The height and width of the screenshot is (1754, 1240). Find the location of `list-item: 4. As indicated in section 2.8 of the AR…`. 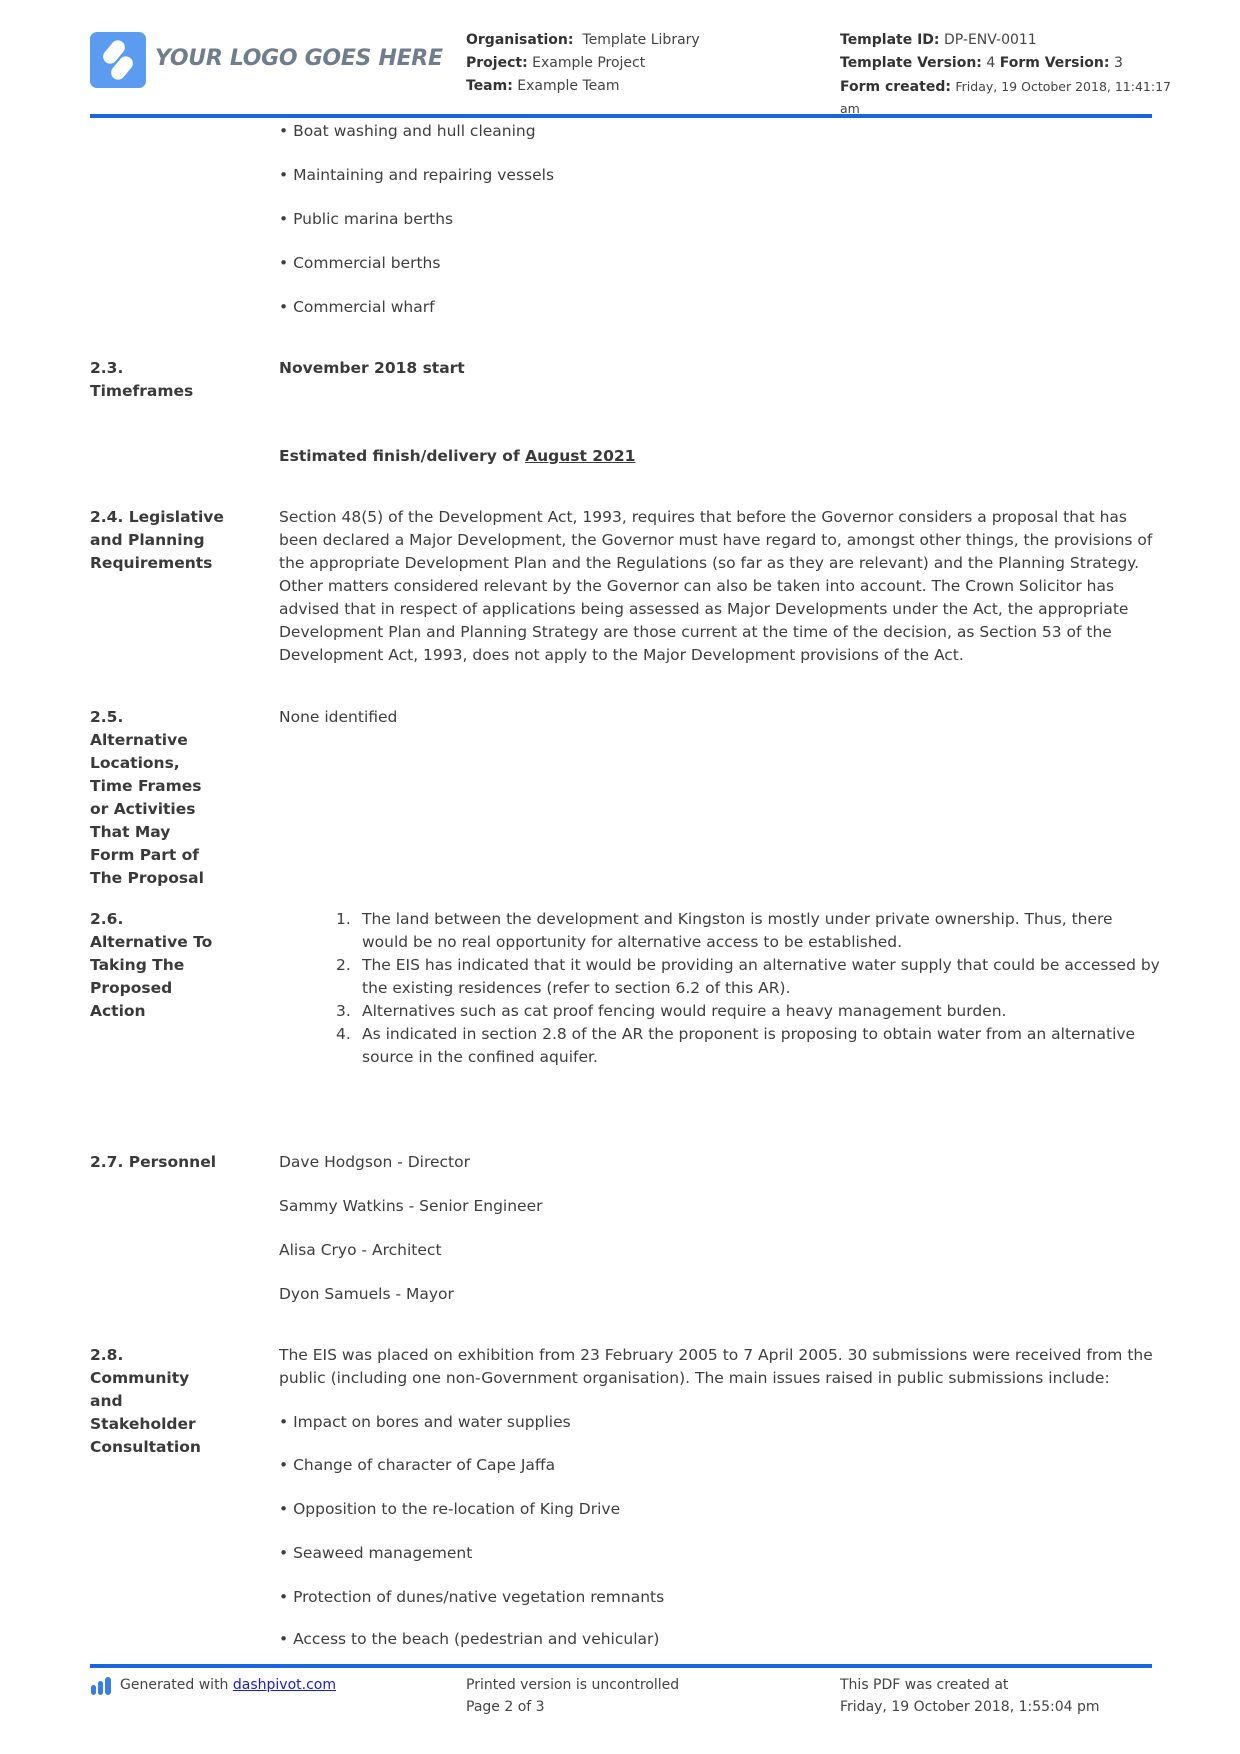

list-item: 4. As indicated in section 2.8 of the AR… is located at coordinates (751, 1046).